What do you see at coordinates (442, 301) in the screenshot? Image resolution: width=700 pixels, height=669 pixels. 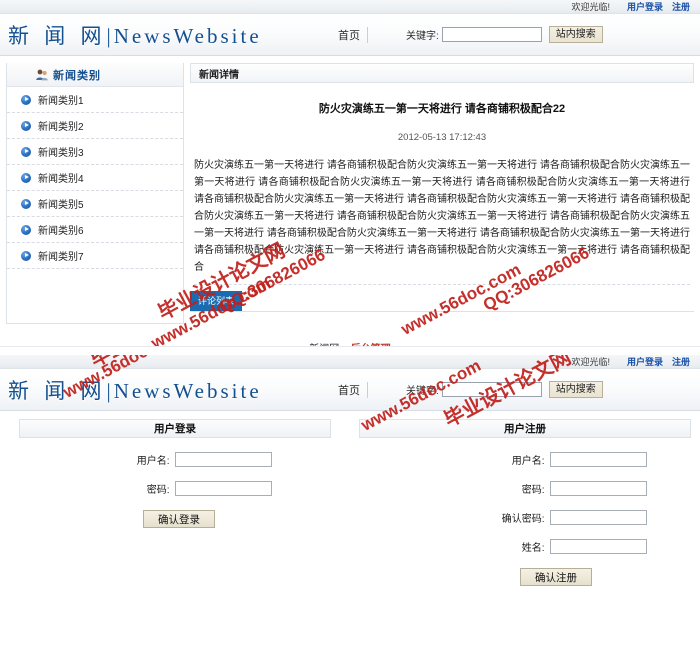 I see `comment-tab-row: 评论列表` at bounding box center [442, 301].